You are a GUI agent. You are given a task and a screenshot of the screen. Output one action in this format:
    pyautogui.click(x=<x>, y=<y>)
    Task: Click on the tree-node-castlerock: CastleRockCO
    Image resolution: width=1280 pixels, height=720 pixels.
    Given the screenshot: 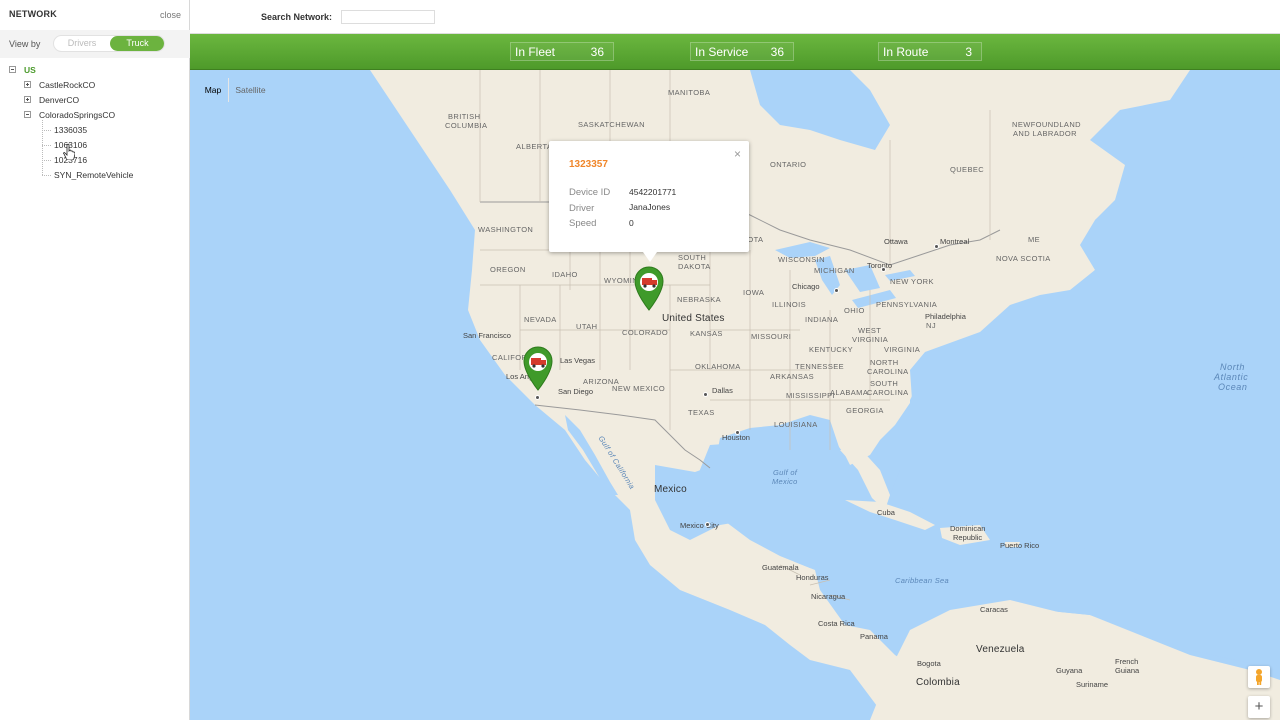 What is the action you would take?
    pyautogui.click(x=67, y=85)
    